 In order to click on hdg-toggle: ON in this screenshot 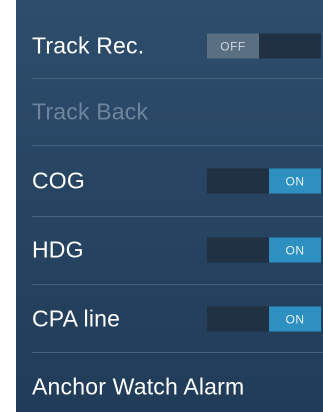, I will do `click(264, 250)`.